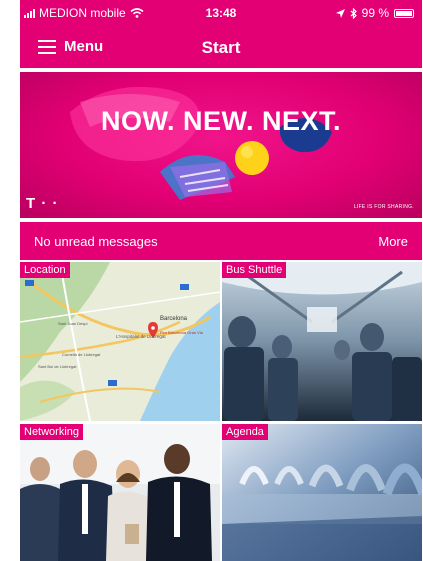 The width and height of the screenshot is (423, 561). What do you see at coordinates (52, 432) in the screenshot?
I see `tile-label: Networking` at bounding box center [52, 432].